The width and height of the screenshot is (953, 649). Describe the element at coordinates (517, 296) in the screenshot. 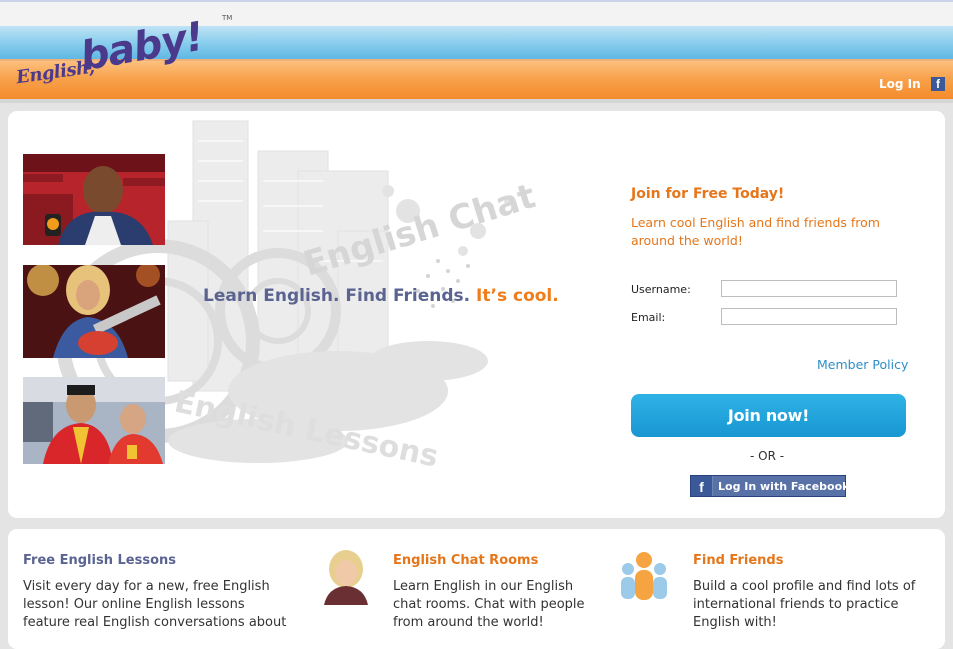

I see `tagline-accent: It’s cool.` at that location.